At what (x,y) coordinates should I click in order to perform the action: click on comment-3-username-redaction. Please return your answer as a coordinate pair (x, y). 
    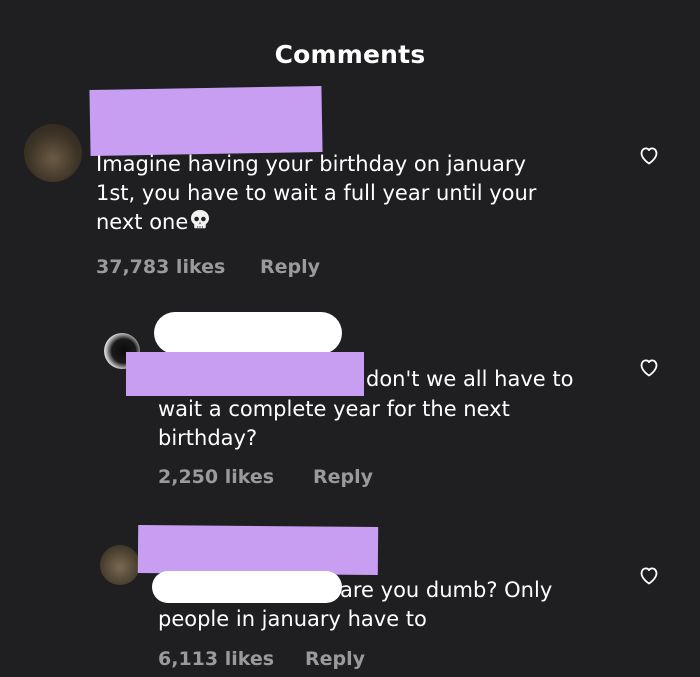
    Looking at the image, I should click on (258, 550).